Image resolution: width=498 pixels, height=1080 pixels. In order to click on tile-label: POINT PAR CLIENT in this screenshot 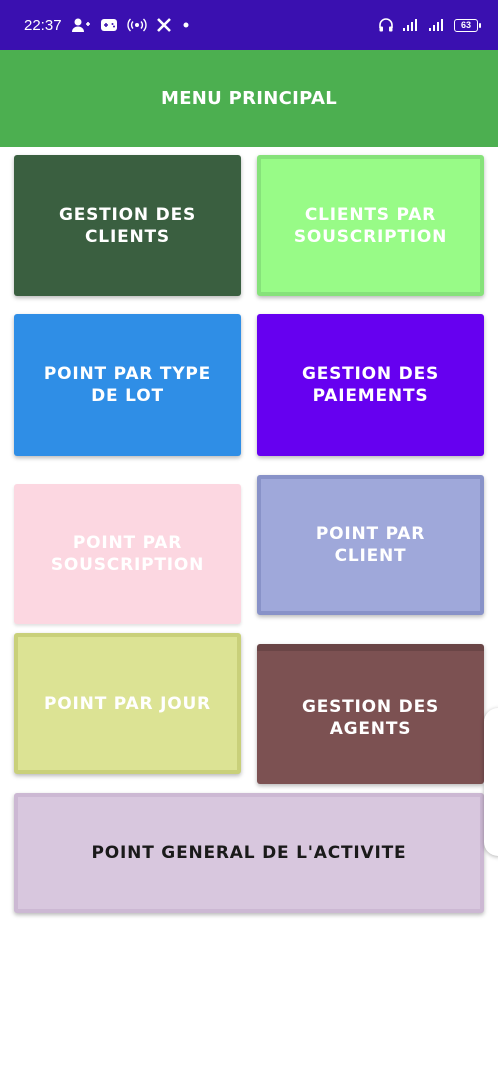, I will do `click(370, 545)`.